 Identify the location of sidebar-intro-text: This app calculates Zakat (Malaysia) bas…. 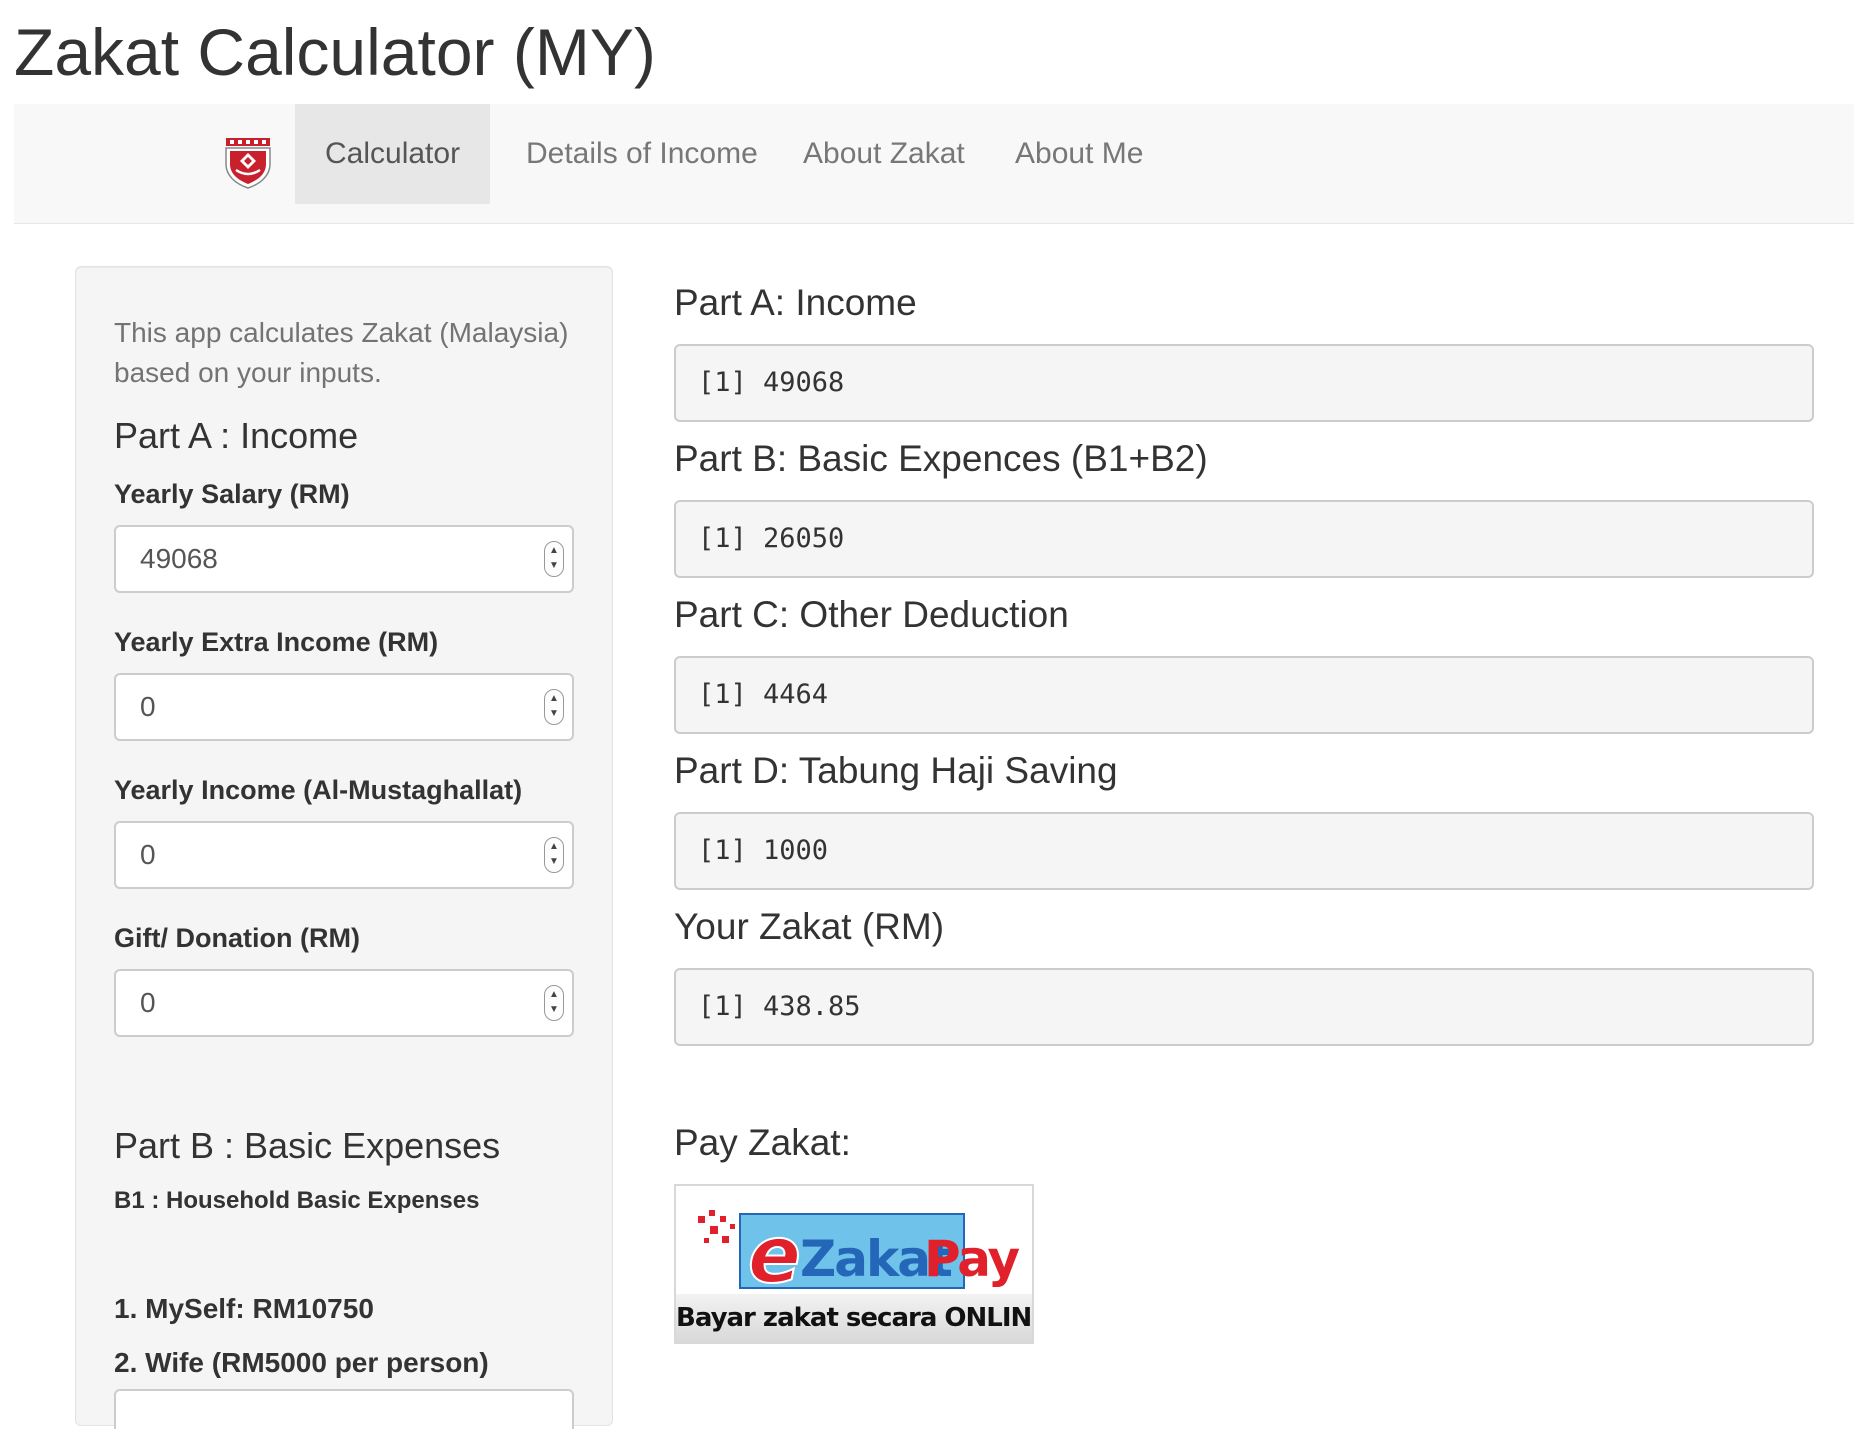
(341, 352).